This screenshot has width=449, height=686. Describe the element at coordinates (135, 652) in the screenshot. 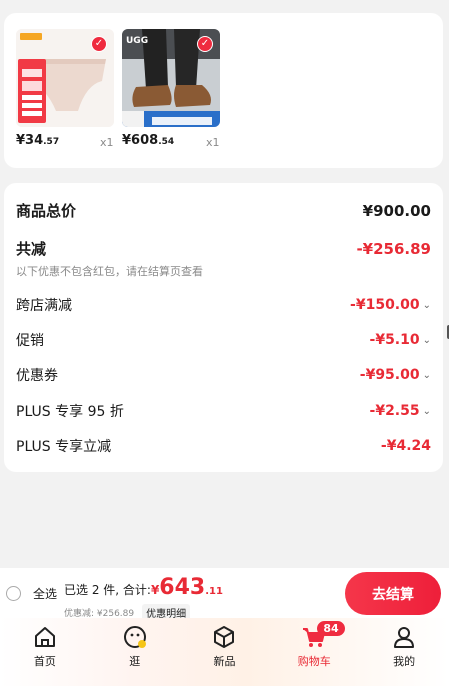

I see `tab-browse: 逛` at that location.